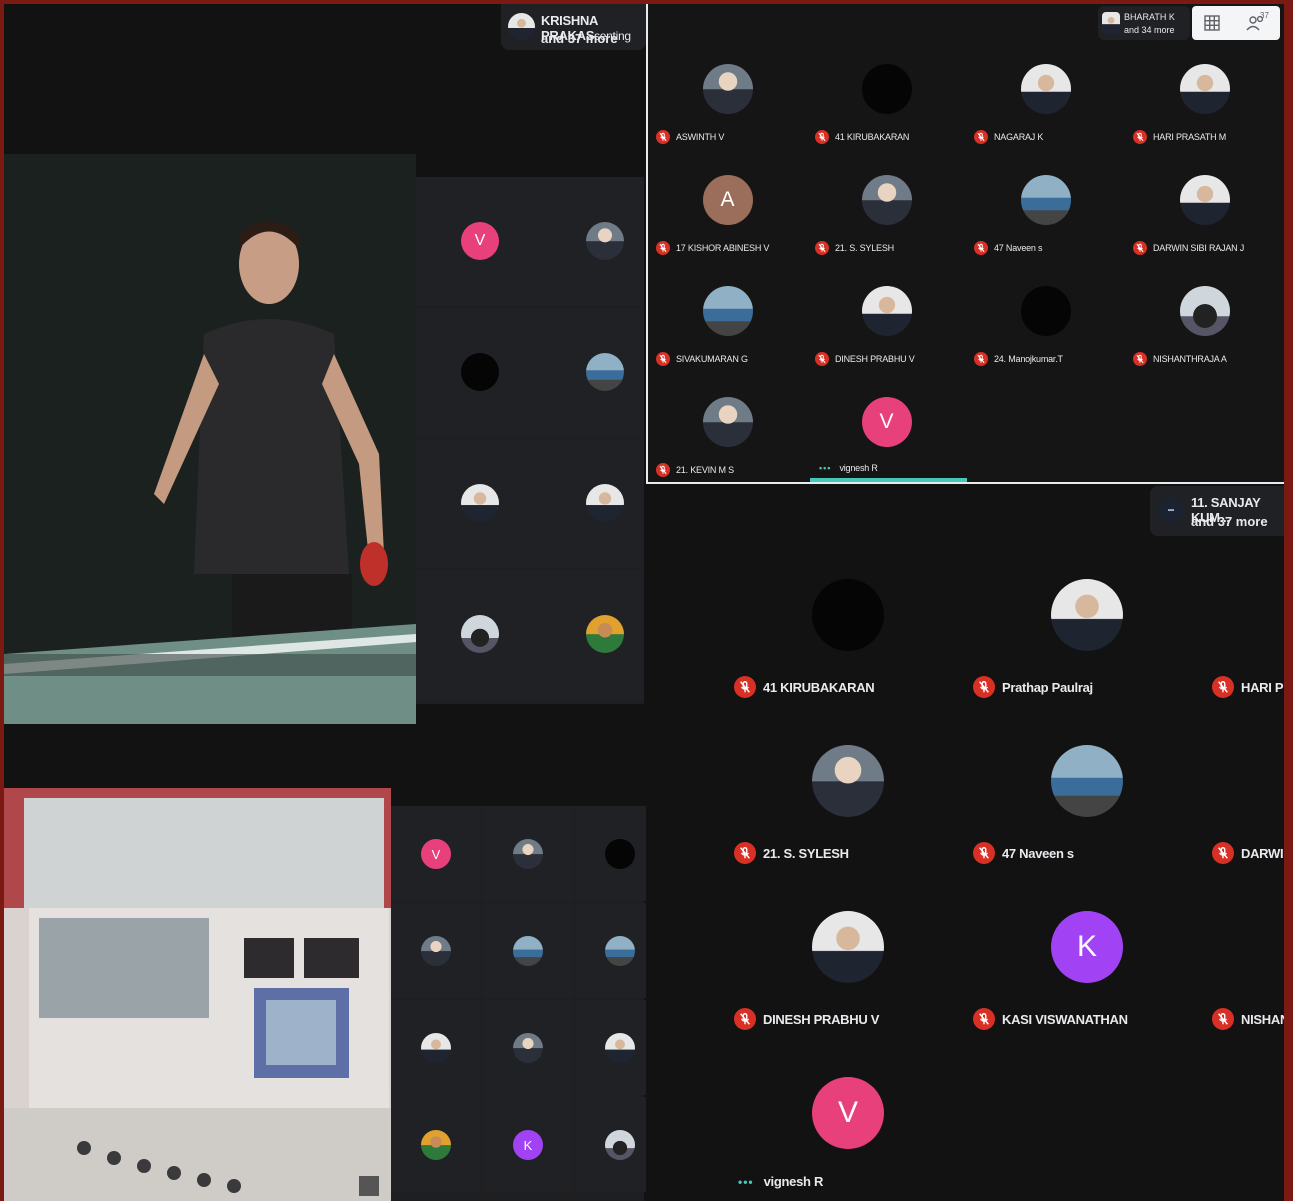 This screenshot has width=1293, height=1201. What do you see at coordinates (1149, 30) in the screenshot?
I see `chip-more: and 34 more` at bounding box center [1149, 30].